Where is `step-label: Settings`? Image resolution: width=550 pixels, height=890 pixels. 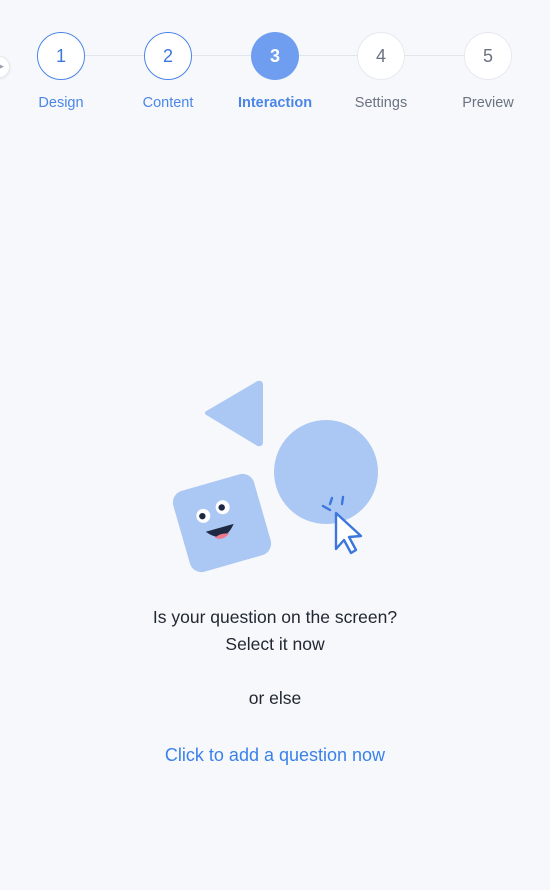
step-label: Settings is located at coordinates (381, 103).